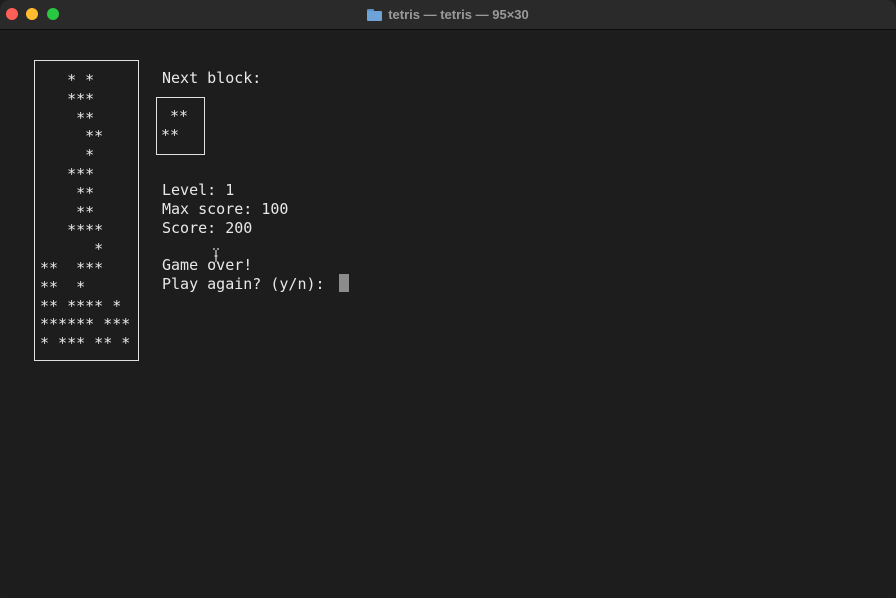 This screenshot has height=598, width=896. Describe the element at coordinates (375, 14) in the screenshot. I see `folder-icon` at that location.